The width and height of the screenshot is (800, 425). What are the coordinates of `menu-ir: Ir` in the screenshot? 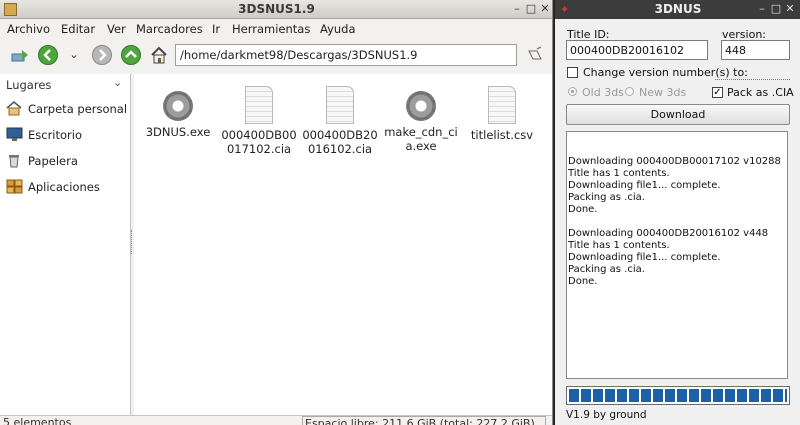 It's located at (216, 29).